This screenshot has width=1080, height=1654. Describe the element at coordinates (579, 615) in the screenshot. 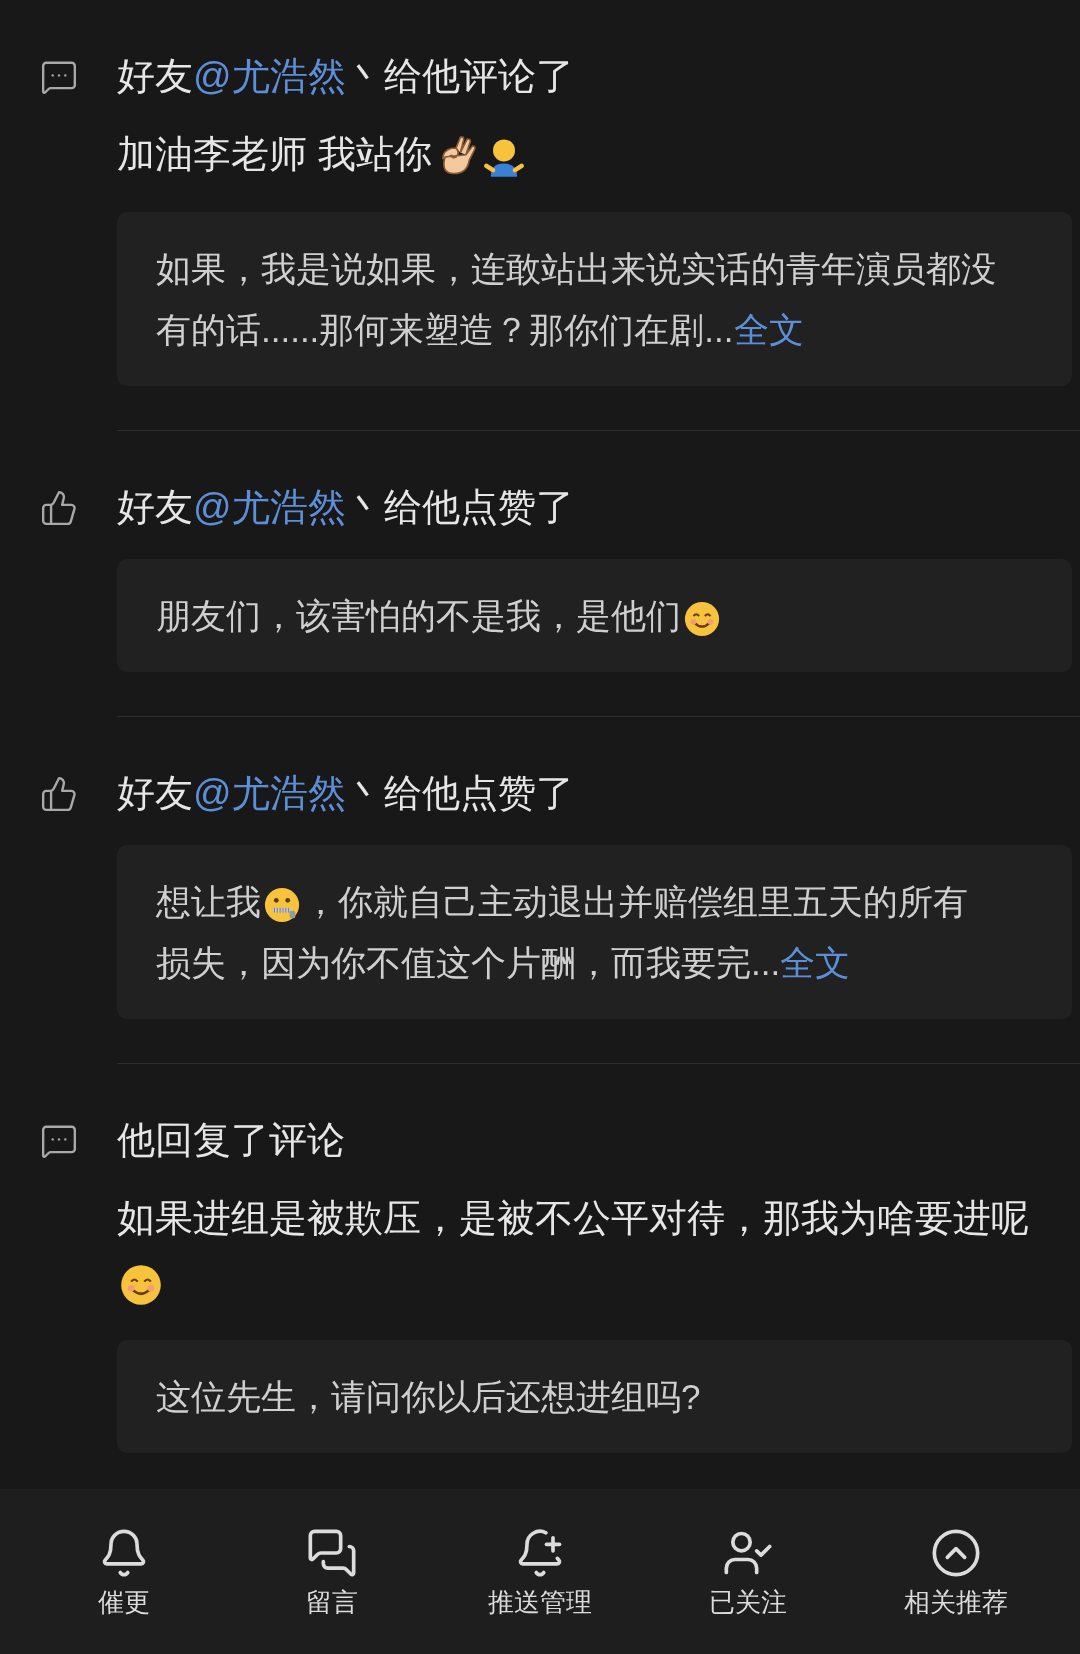

I see `quoted-text: 朋友们，该害怕的不是我，是他们` at that location.